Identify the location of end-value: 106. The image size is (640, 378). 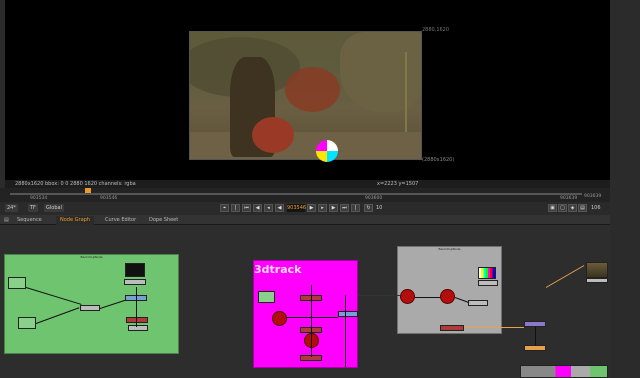
(596, 208).